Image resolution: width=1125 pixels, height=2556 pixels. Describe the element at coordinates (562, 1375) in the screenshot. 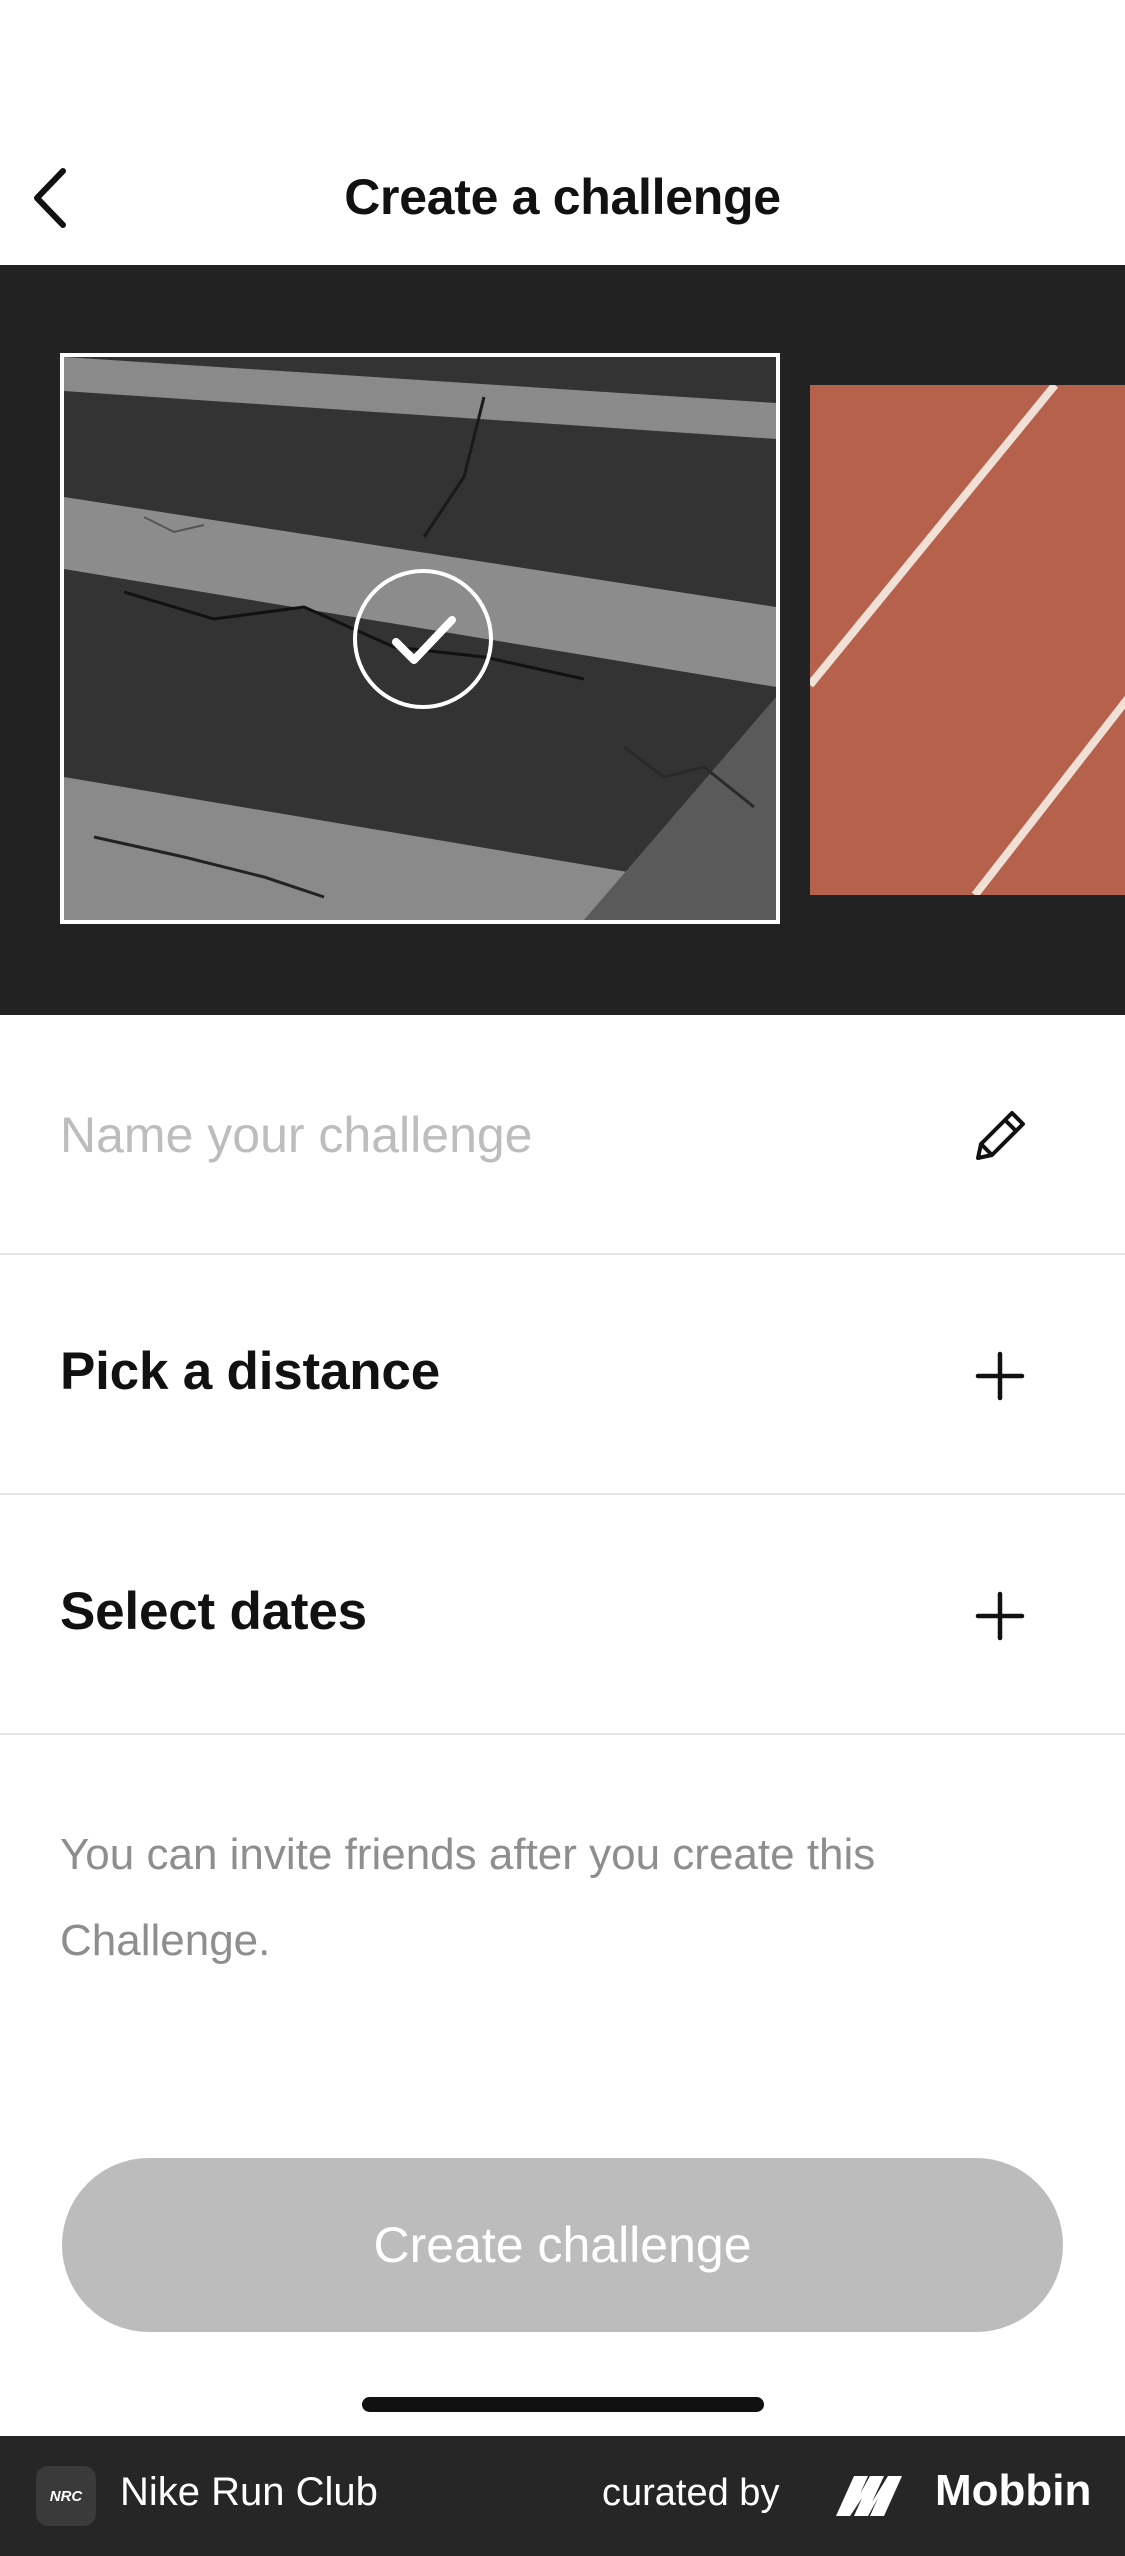

I see `pick-distance-row: Pick a distance` at that location.